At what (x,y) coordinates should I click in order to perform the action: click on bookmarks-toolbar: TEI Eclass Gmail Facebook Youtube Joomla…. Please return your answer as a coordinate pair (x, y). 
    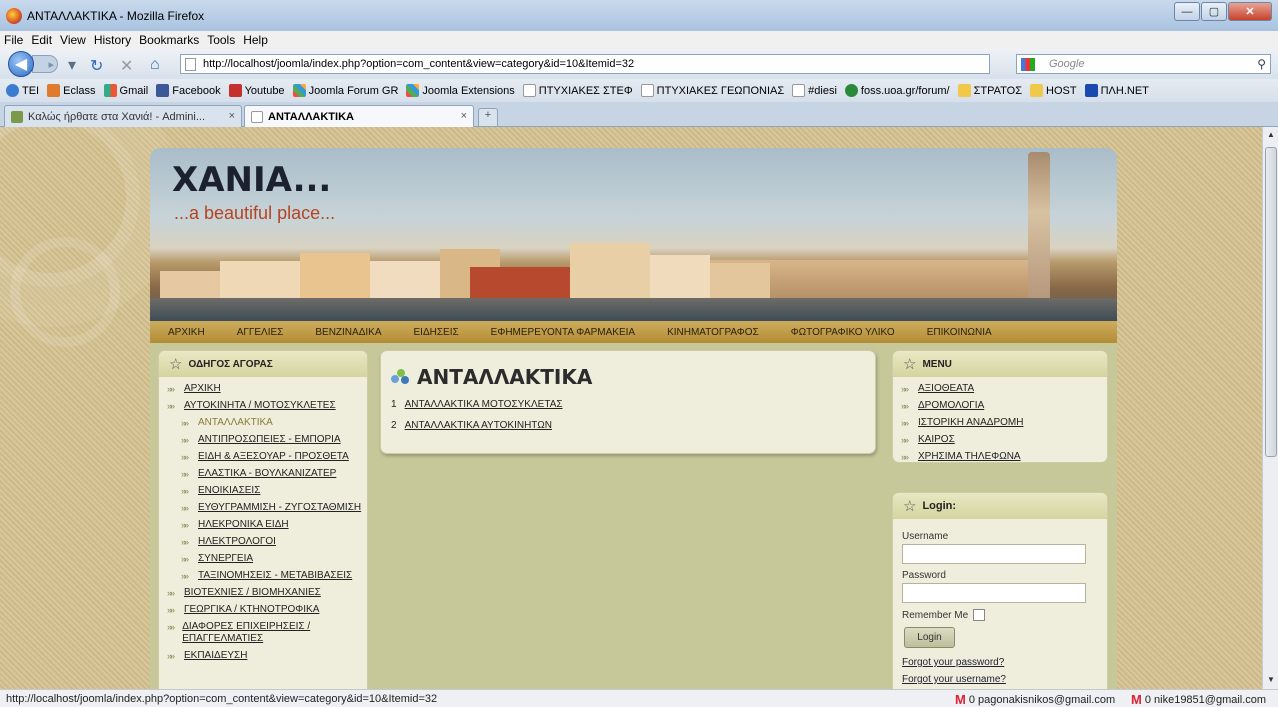
    Looking at the image, I should click on (639, 90).